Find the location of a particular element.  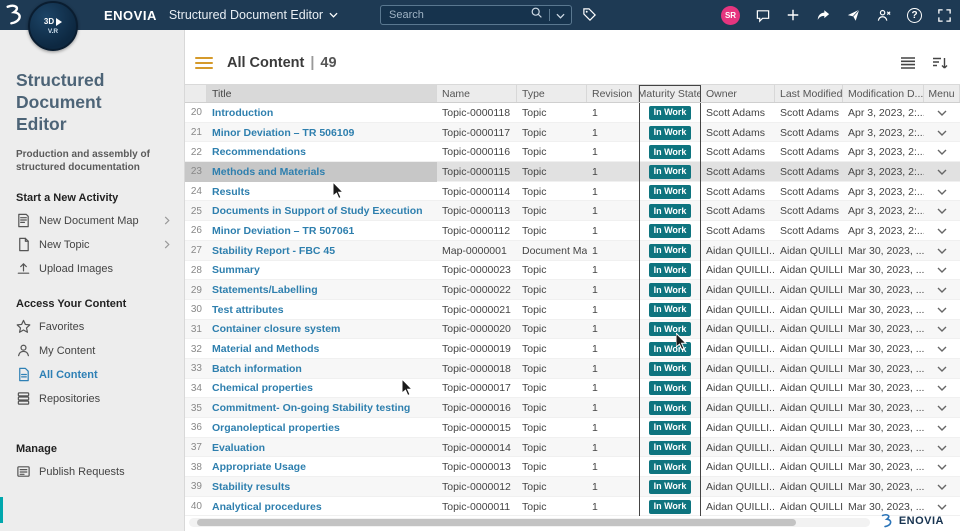

add-icon is located at coordinates (793, 15).